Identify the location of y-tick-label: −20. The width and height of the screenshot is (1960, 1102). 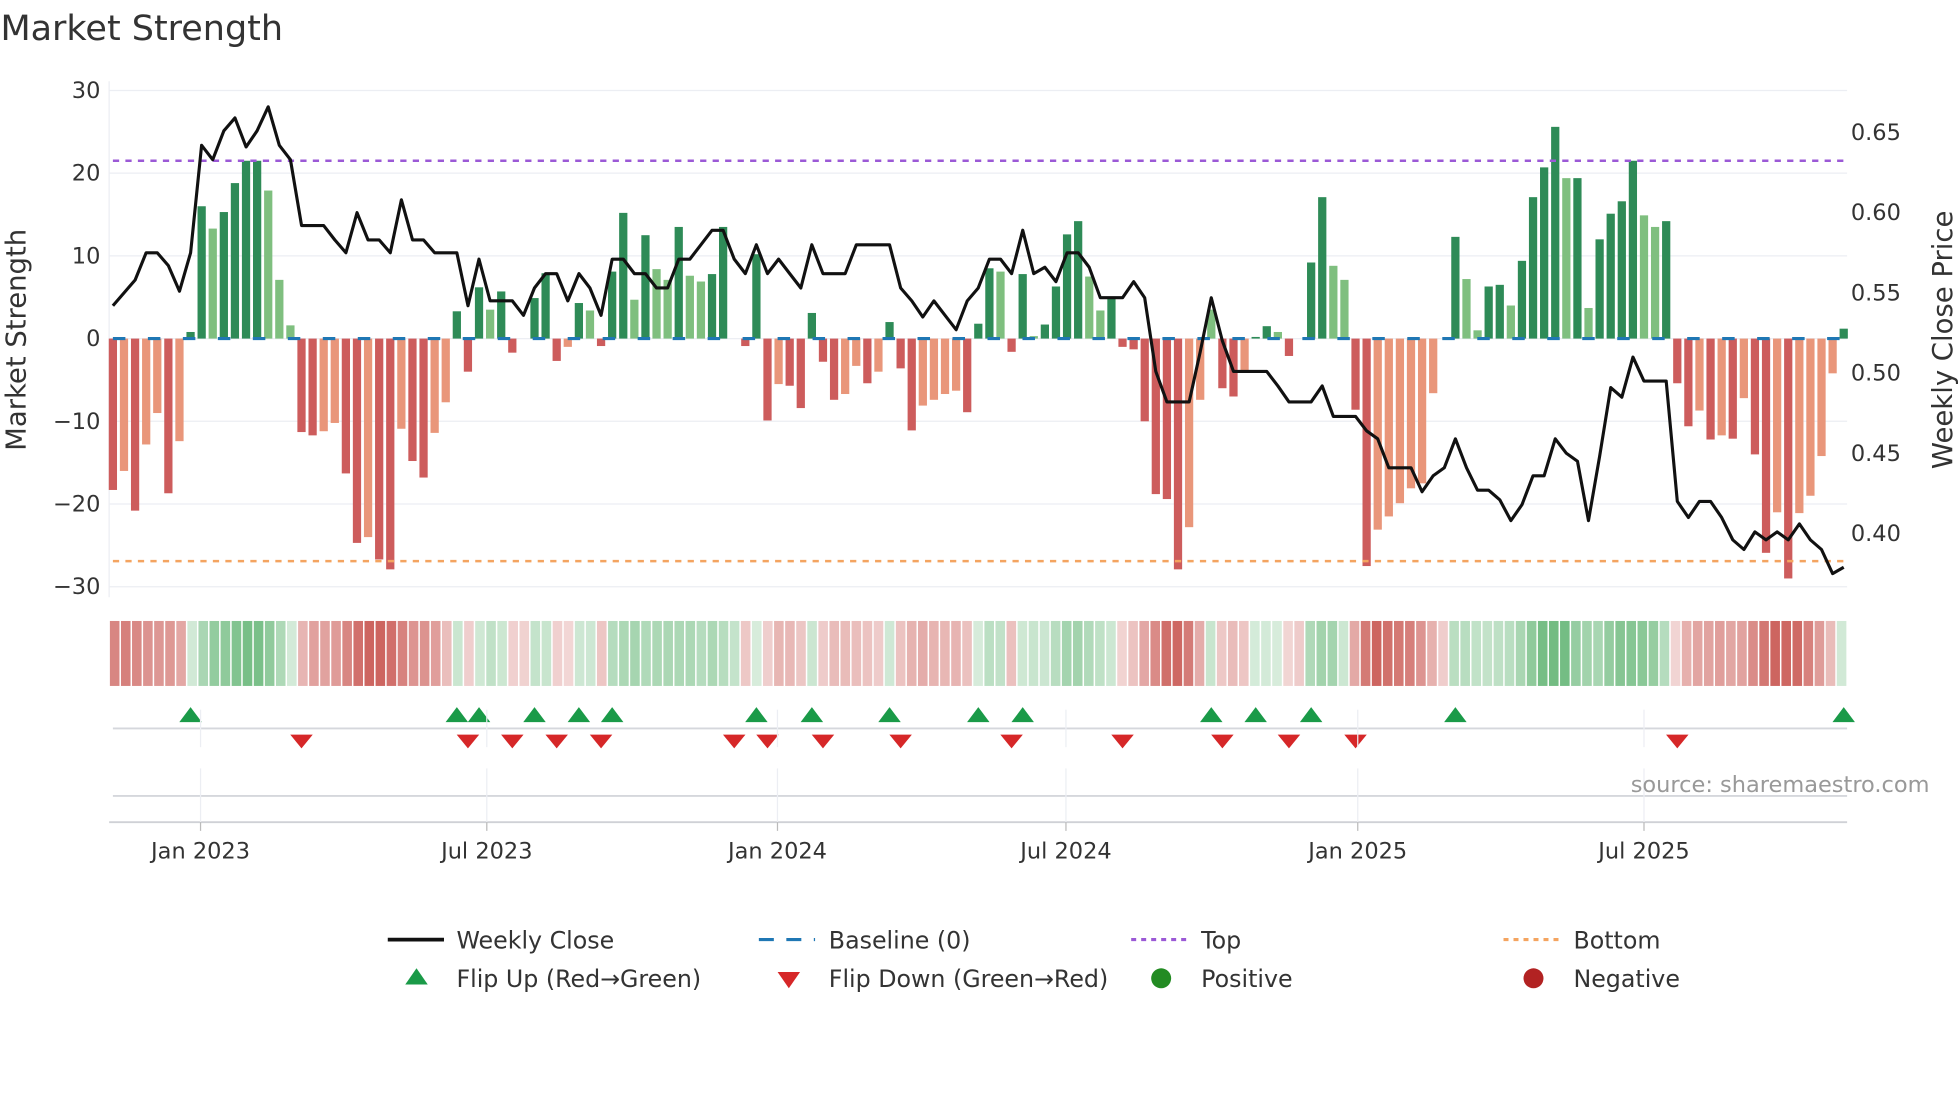
(76, 505).